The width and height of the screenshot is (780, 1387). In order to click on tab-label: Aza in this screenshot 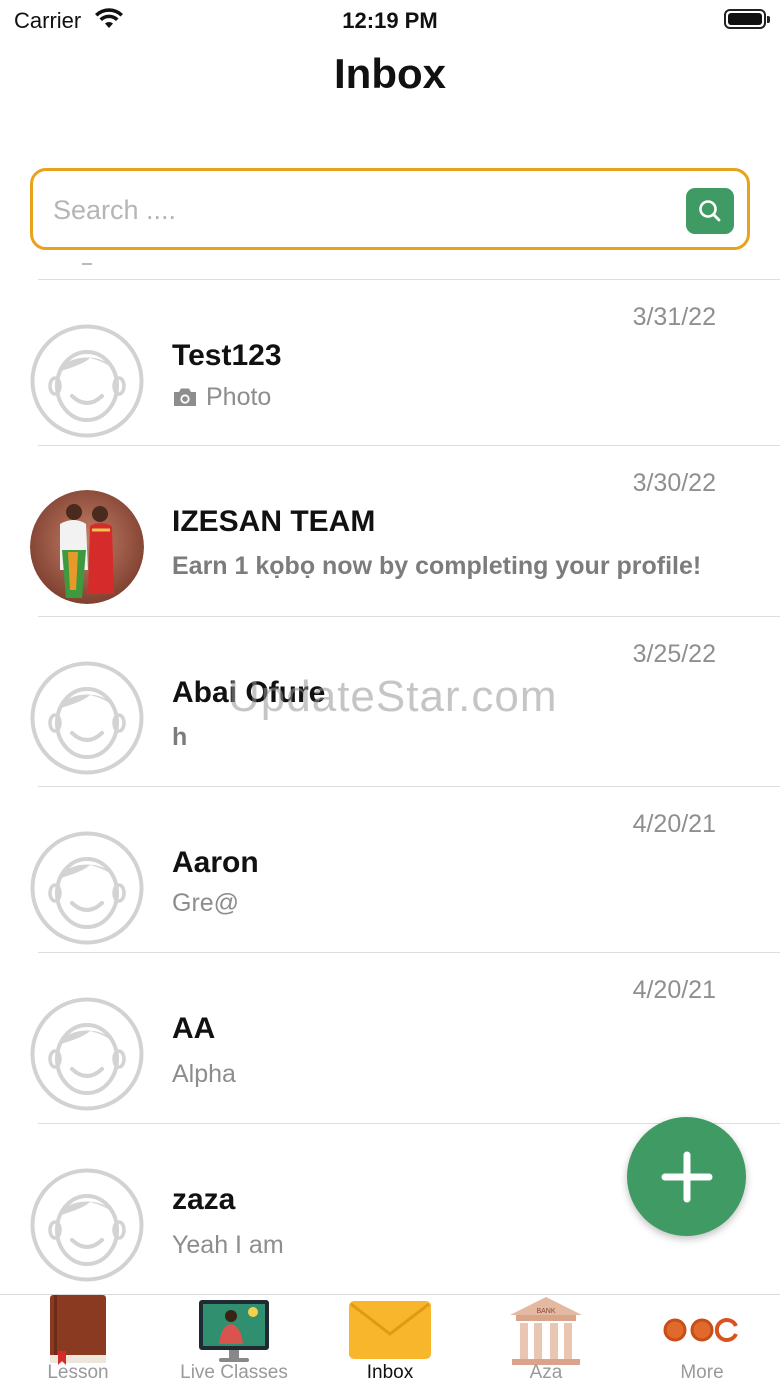, I will do `click(546, 1372)`.